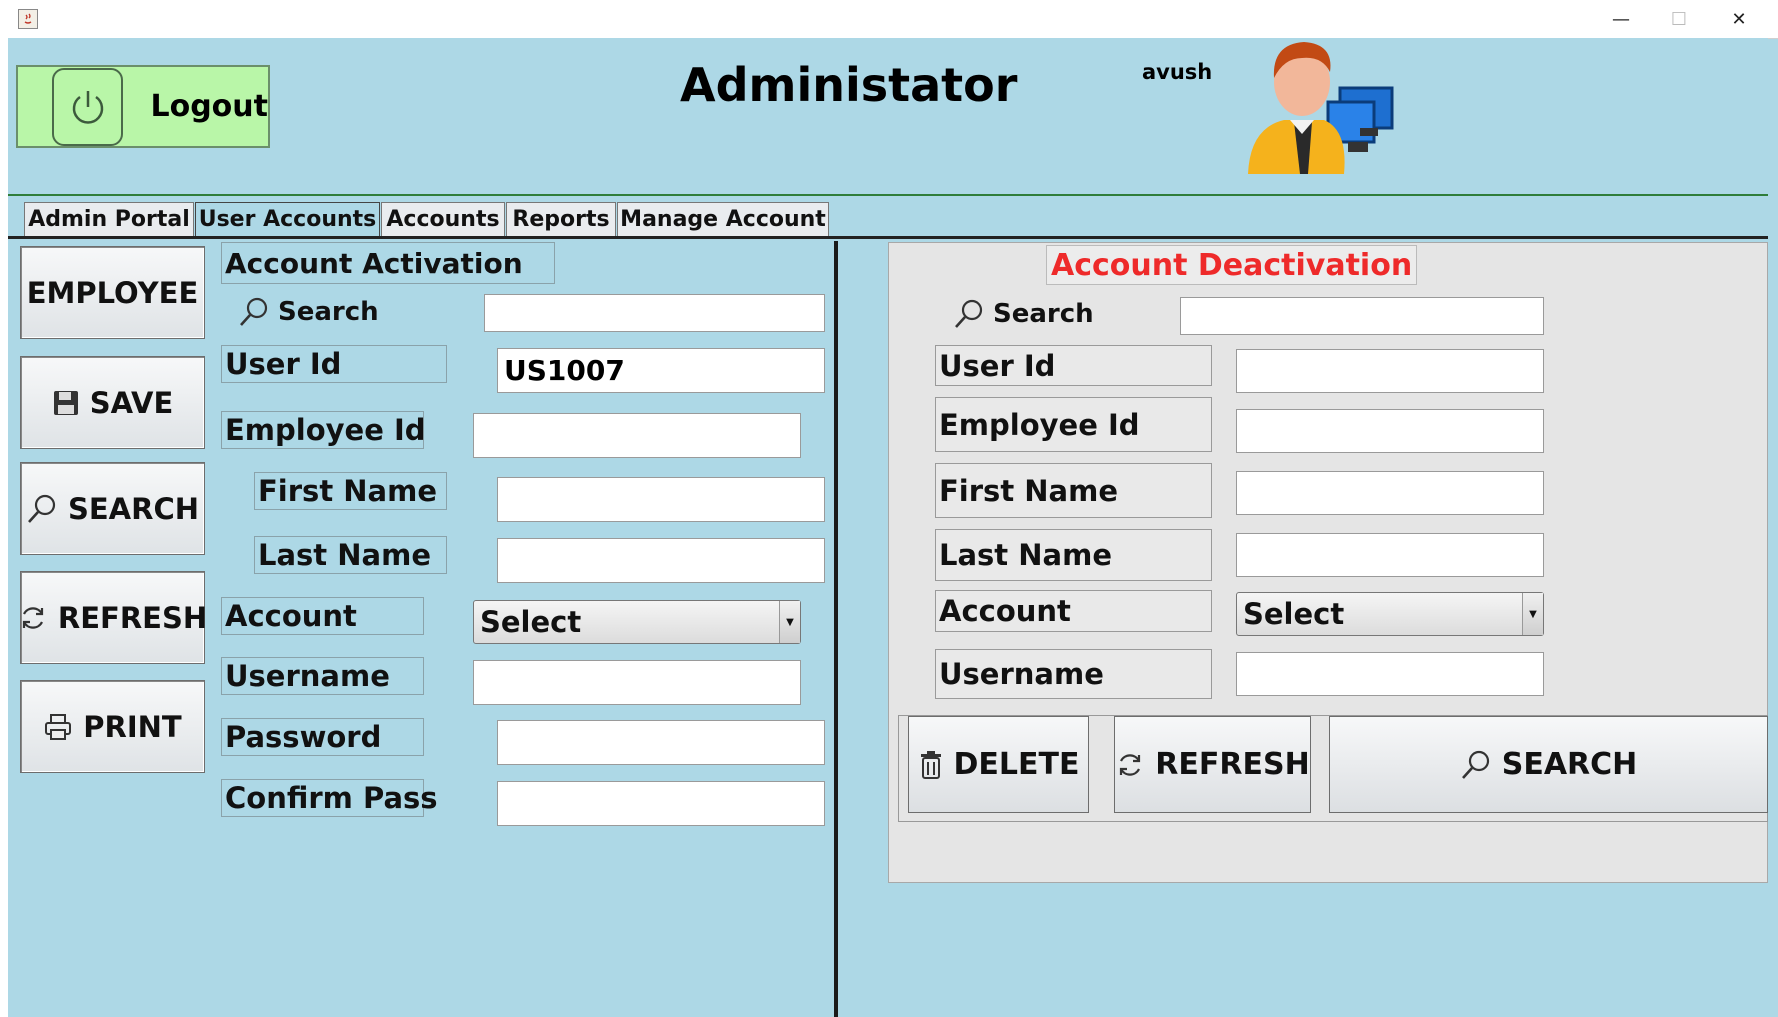 This screenshot has height=1017, width=1778. What do you see at coordinates (88, 106) in the screenshot?
I see `power-icon` at bounding box center [88, 106].